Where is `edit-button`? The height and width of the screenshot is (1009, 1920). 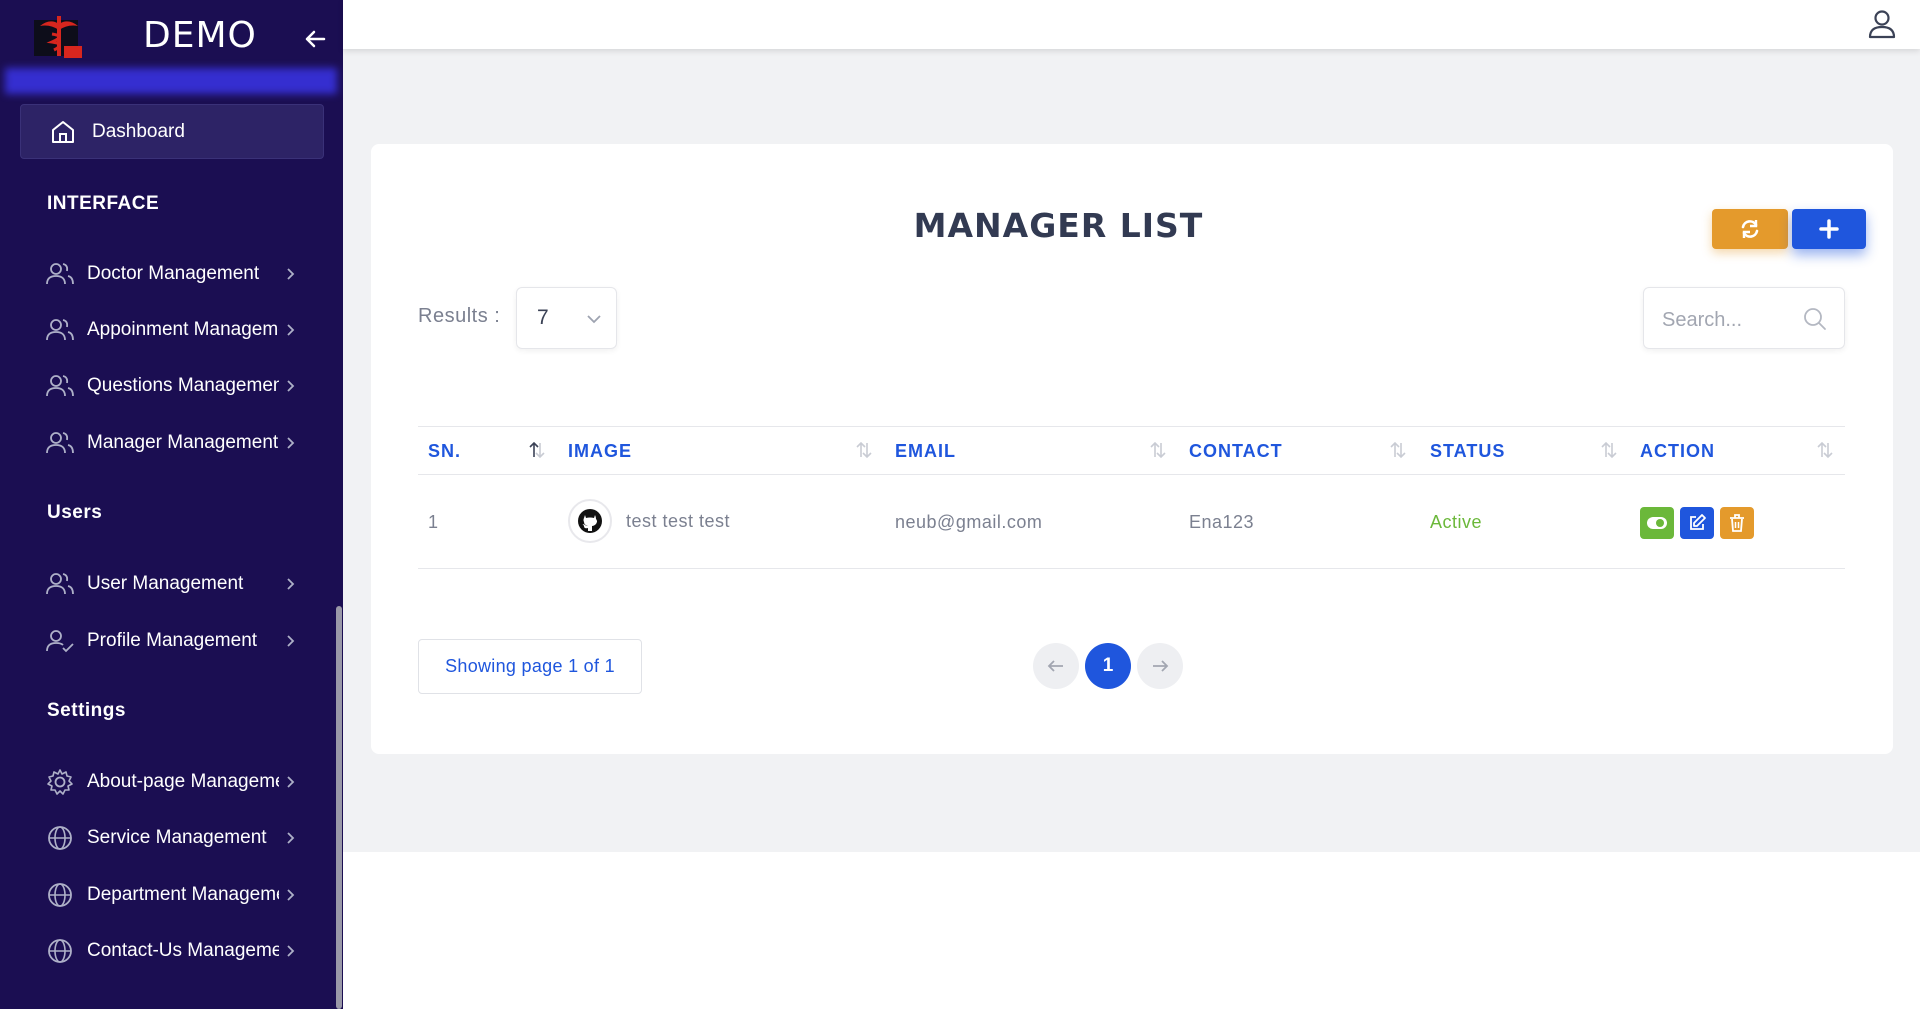
edit-button is located at coordinates (1697, 523).